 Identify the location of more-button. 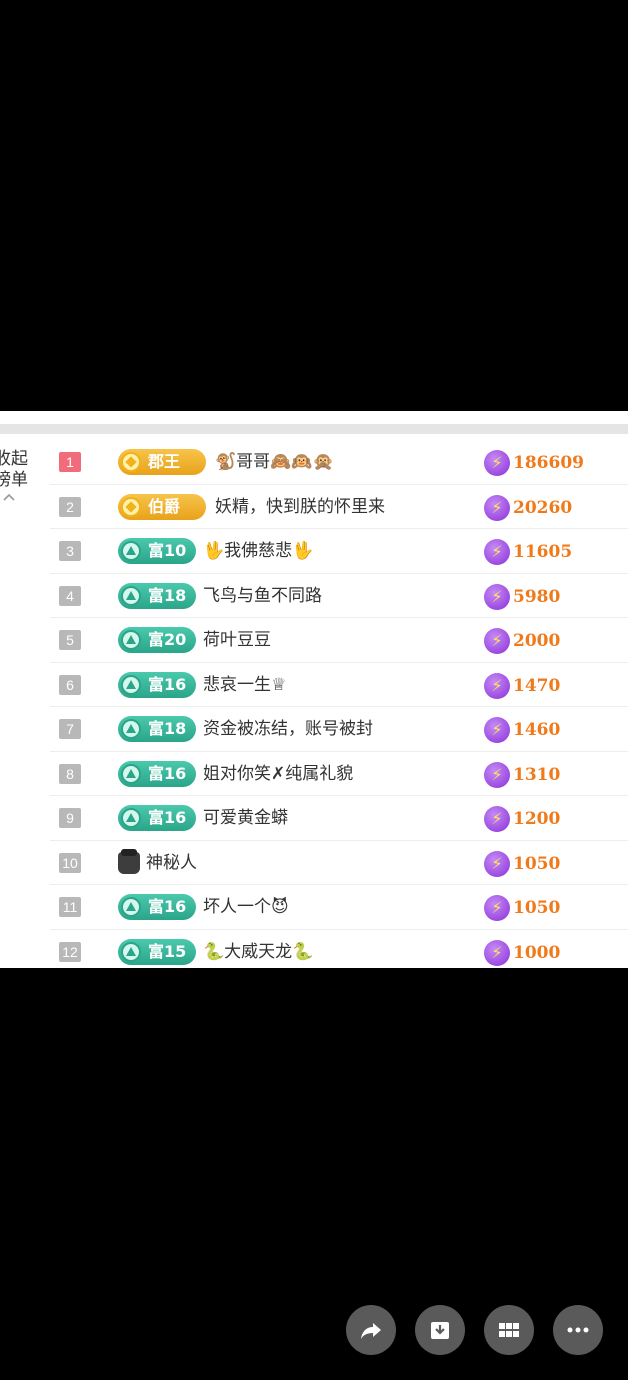
(578, 1330).